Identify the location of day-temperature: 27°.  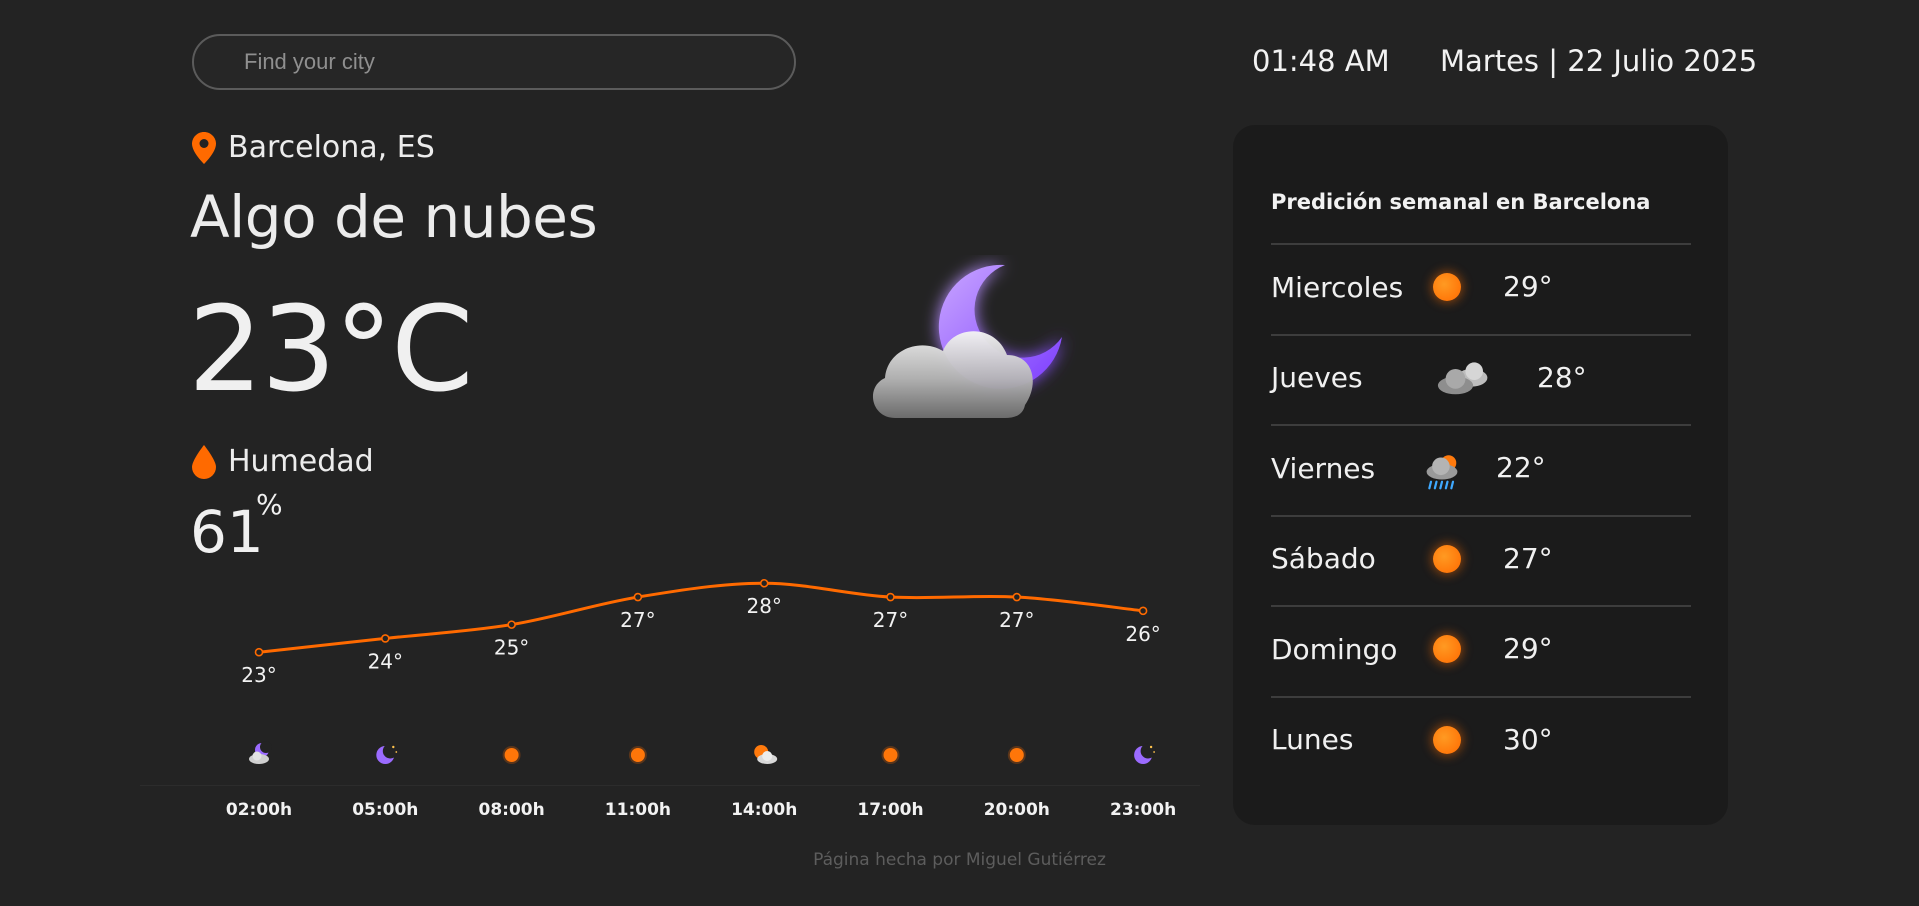
(1528, 558).